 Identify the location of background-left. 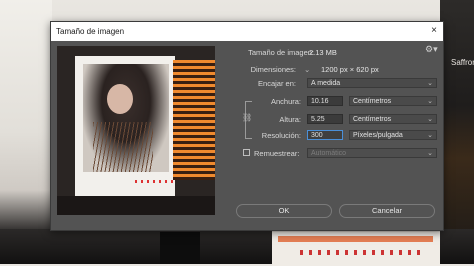
(26, 132).